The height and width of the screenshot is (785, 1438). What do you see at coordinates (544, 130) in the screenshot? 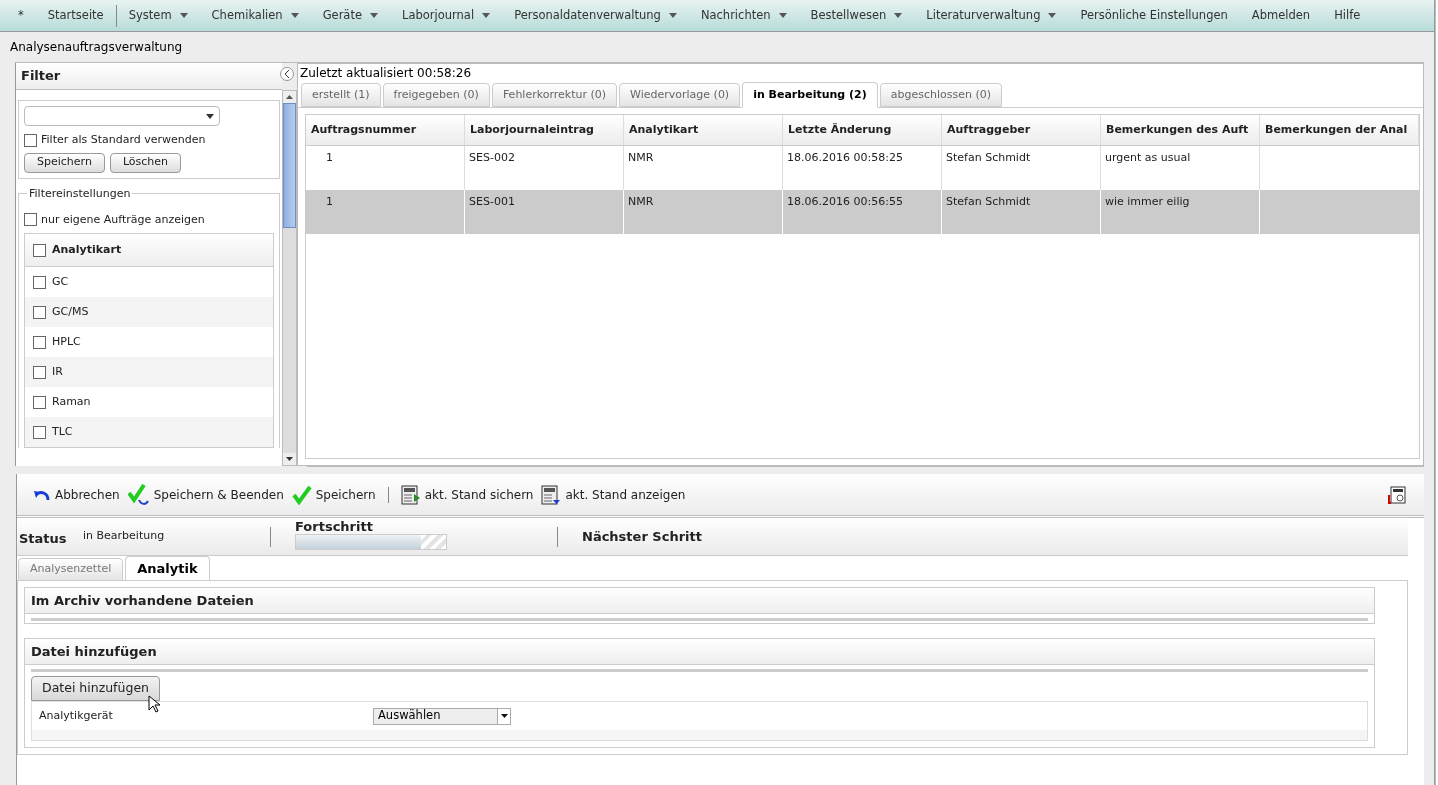
I see `column-header: Laborjournaleintrag` at bounding box center [544, 130].